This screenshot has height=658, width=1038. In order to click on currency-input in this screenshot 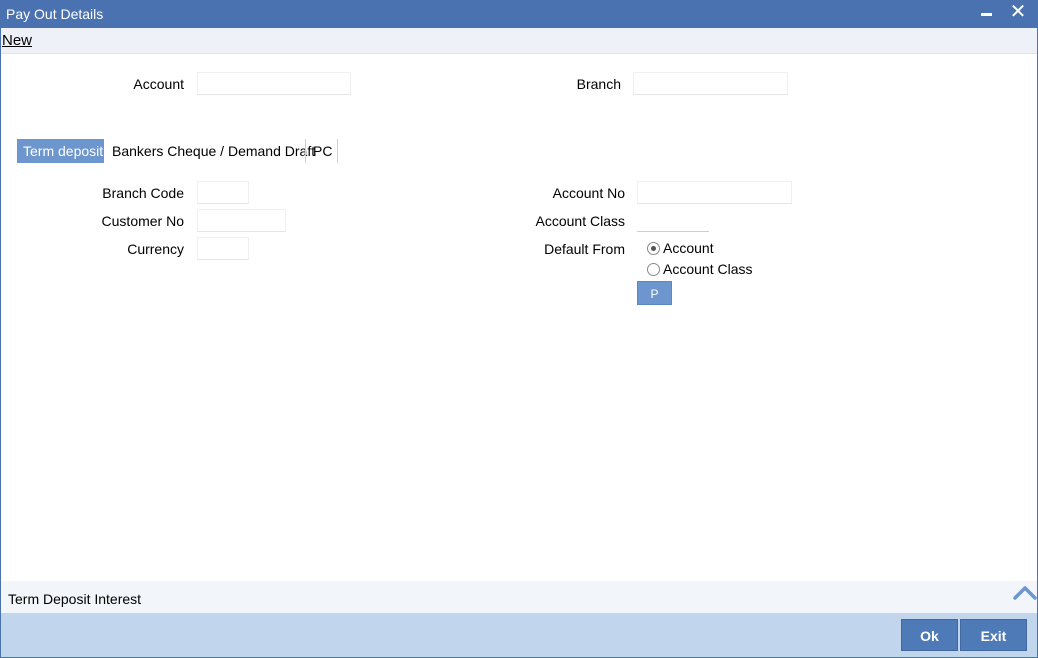, I will do `click(223, 248)`.